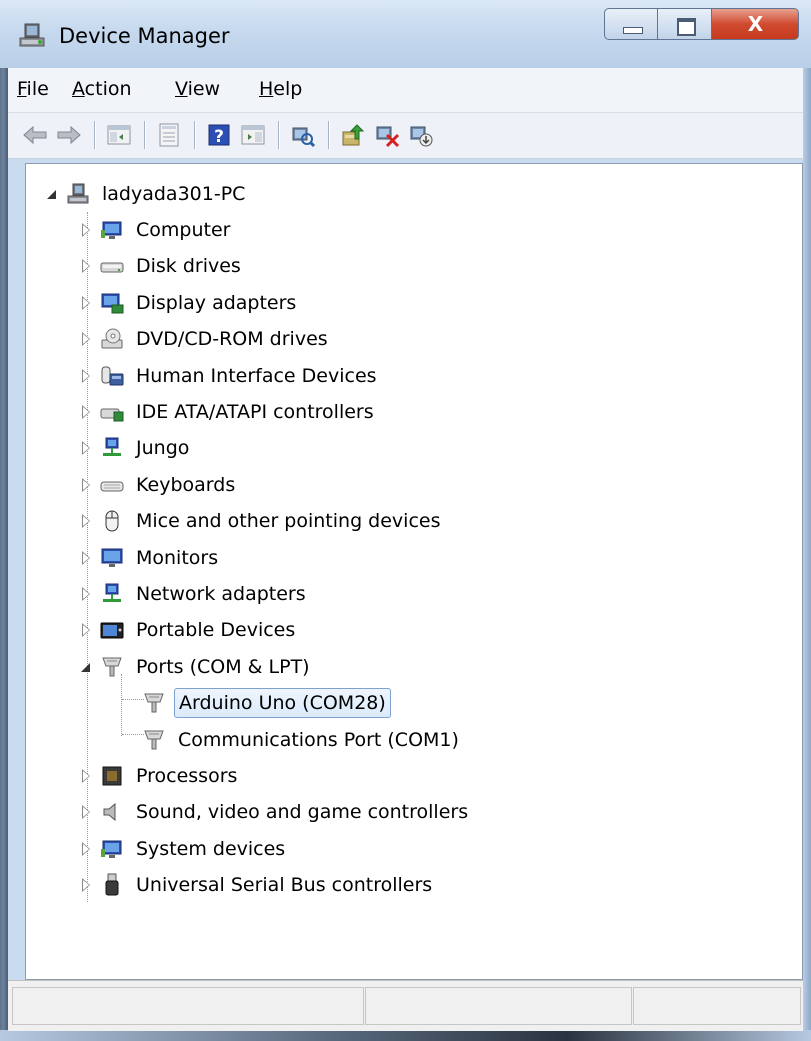 This screenshot has height=1041, width=811. Describe the element at coordinates (78, 193) in the screenshot. I see `computer-root-icon` at that location.